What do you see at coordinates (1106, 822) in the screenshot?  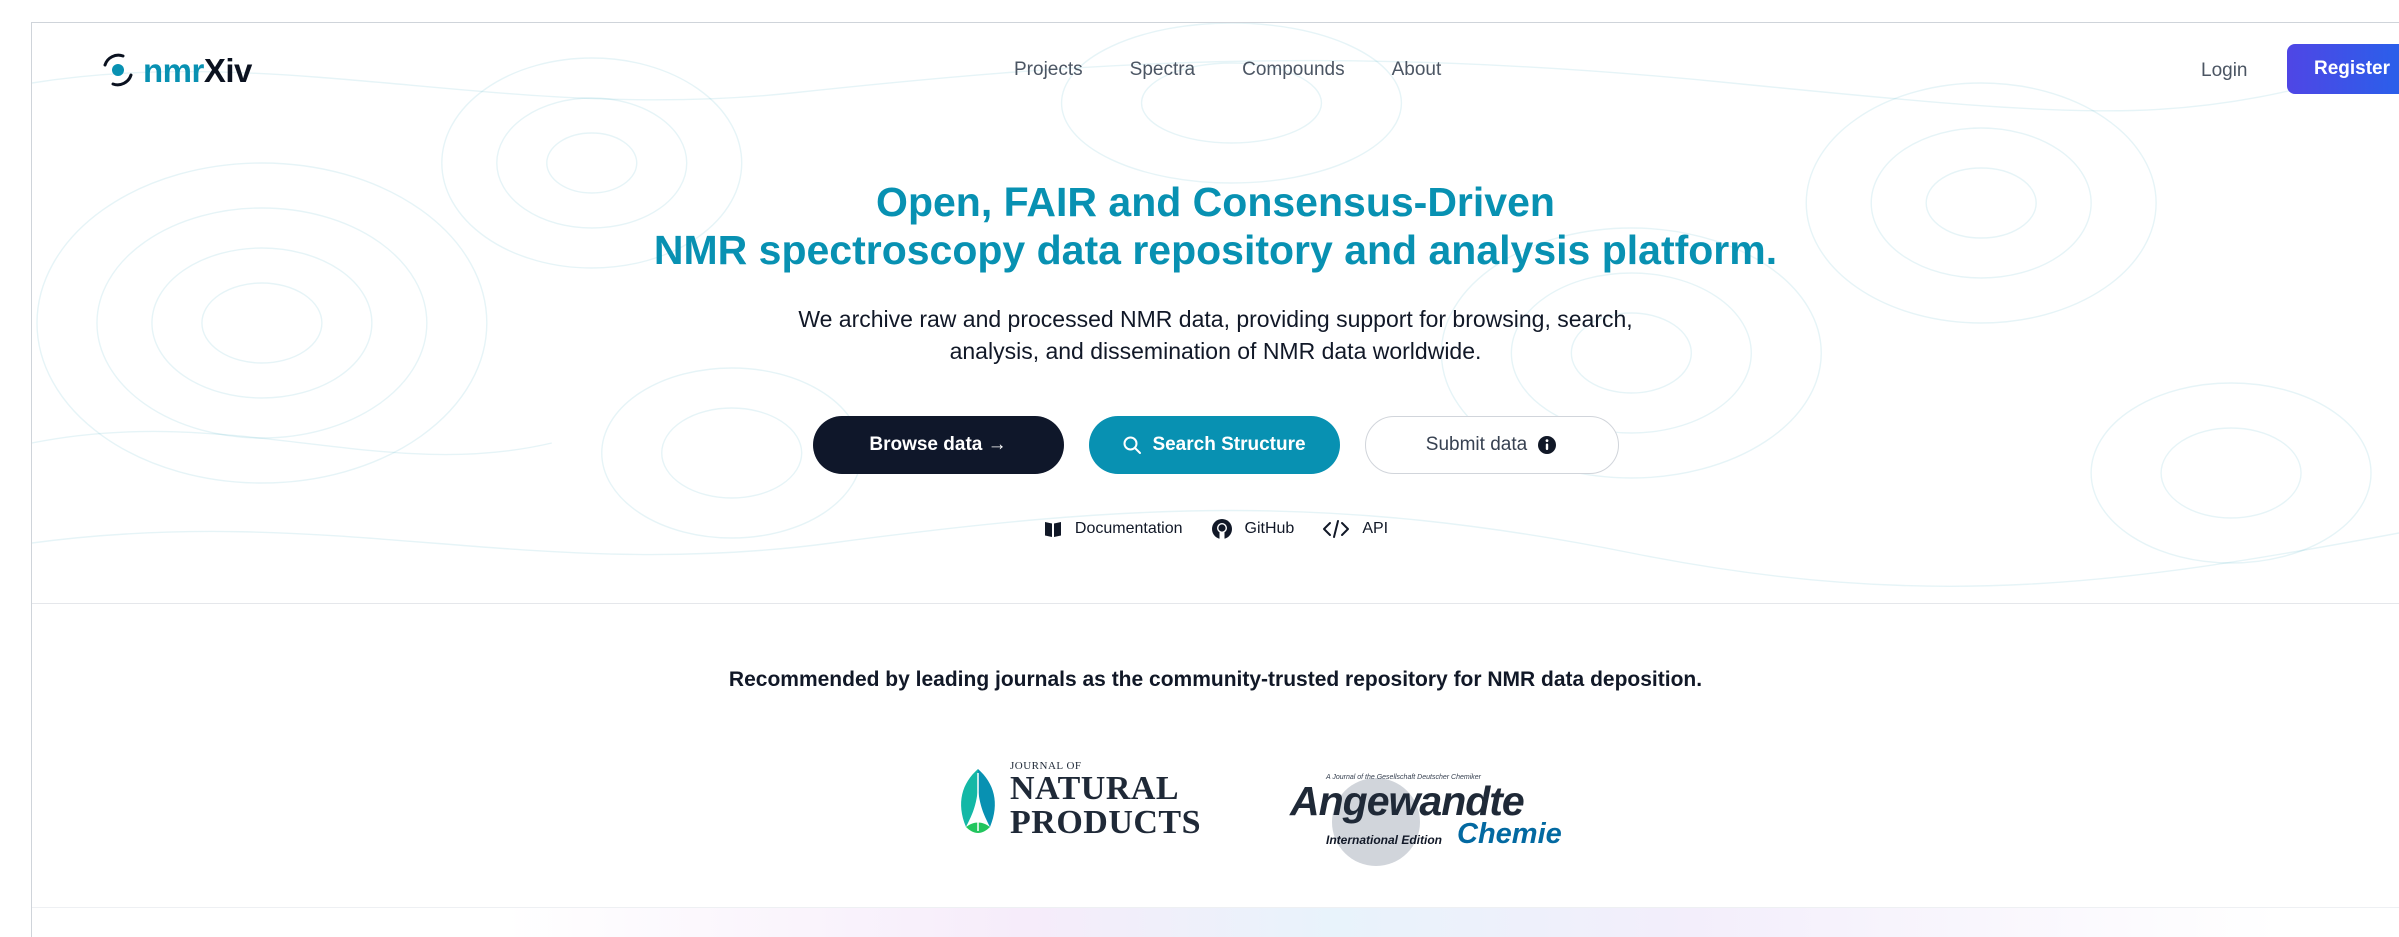 I see `jnp-line-2: PRODUCTS` at bounding box center [1106, 822].